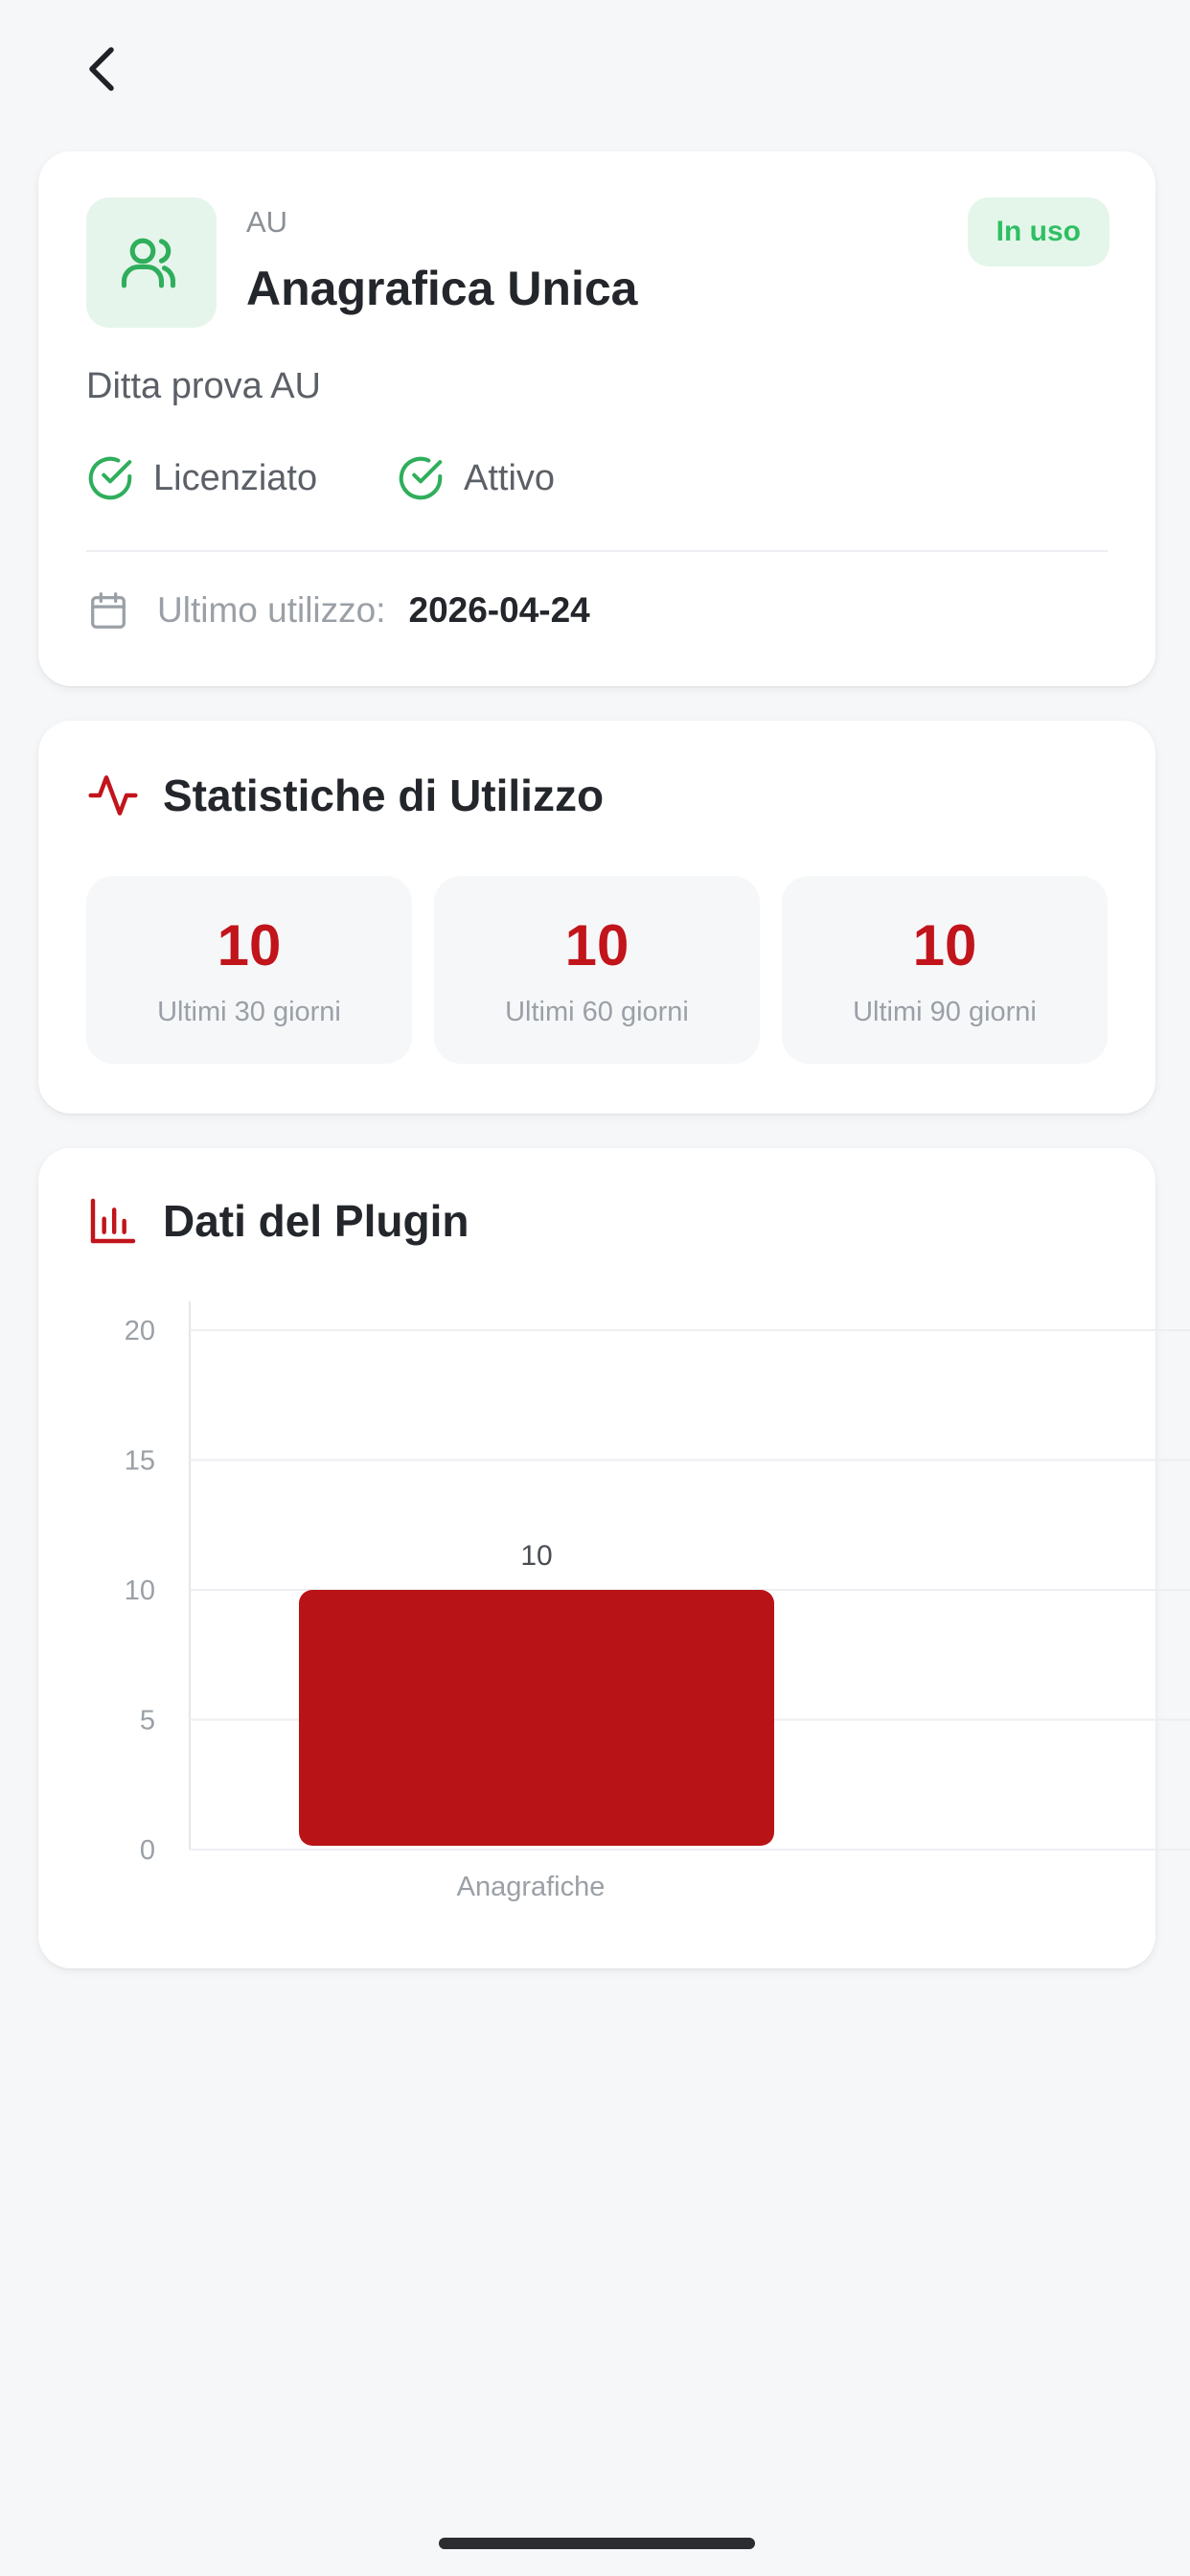 The image size is (1190, 2576). What do you see at coordinates (597, 551) in the screenshot?
I see `divider` at bounding box center [597, 551].